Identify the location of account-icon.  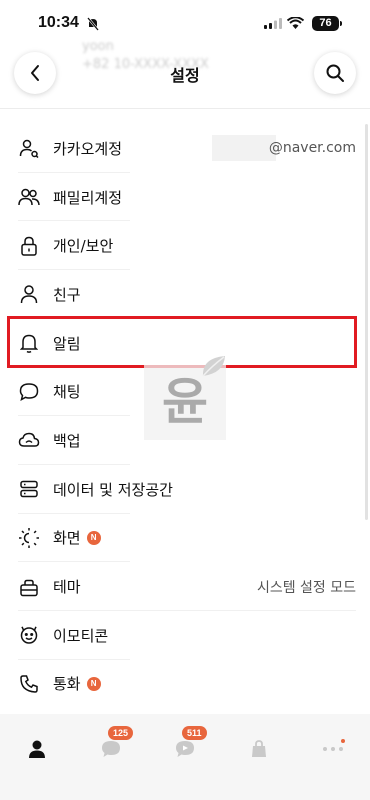
(29, 148).